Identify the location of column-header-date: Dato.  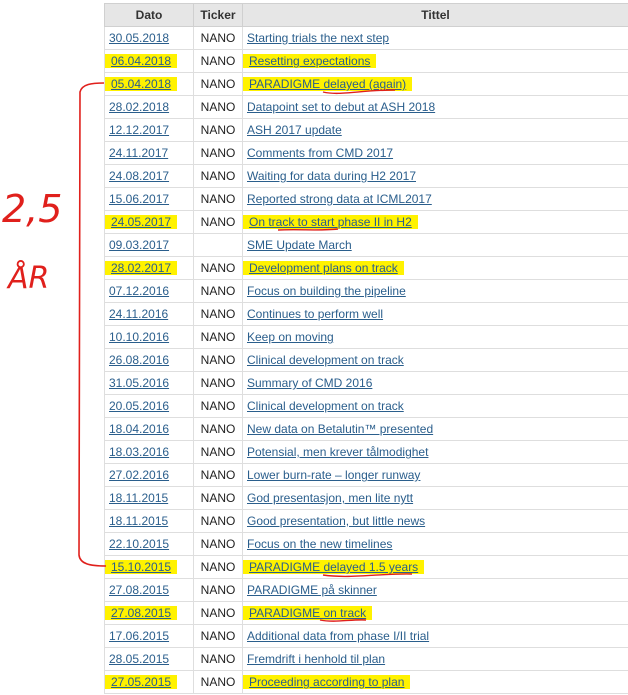
(149, 15).